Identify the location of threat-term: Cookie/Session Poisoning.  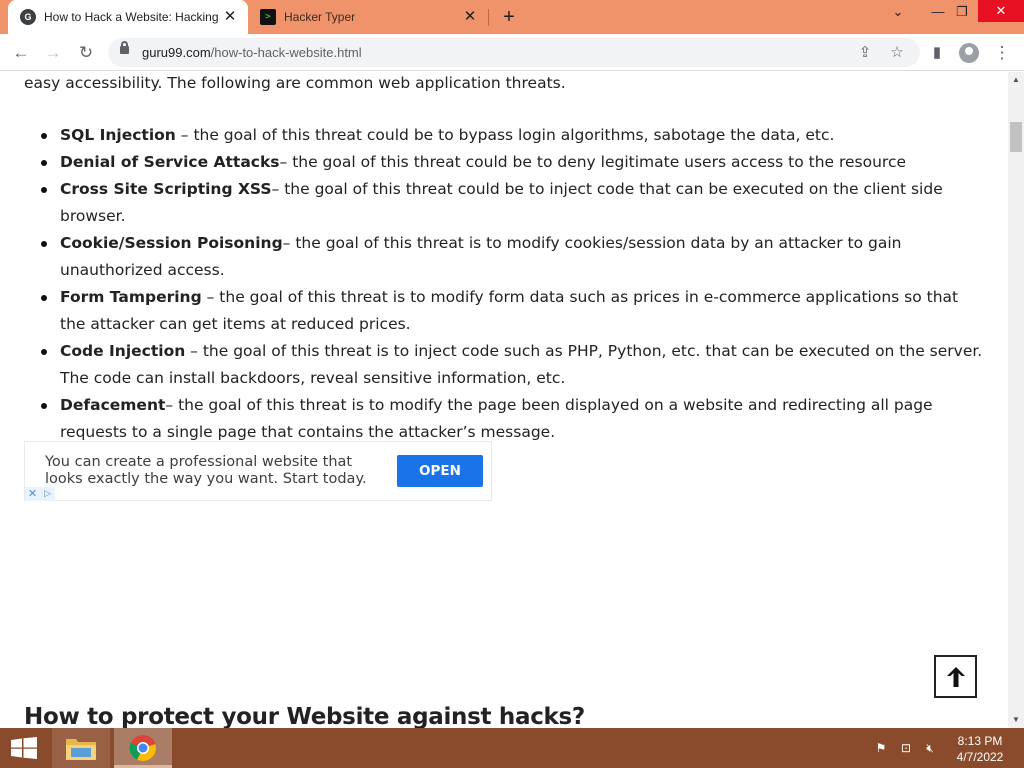
(171, 243).